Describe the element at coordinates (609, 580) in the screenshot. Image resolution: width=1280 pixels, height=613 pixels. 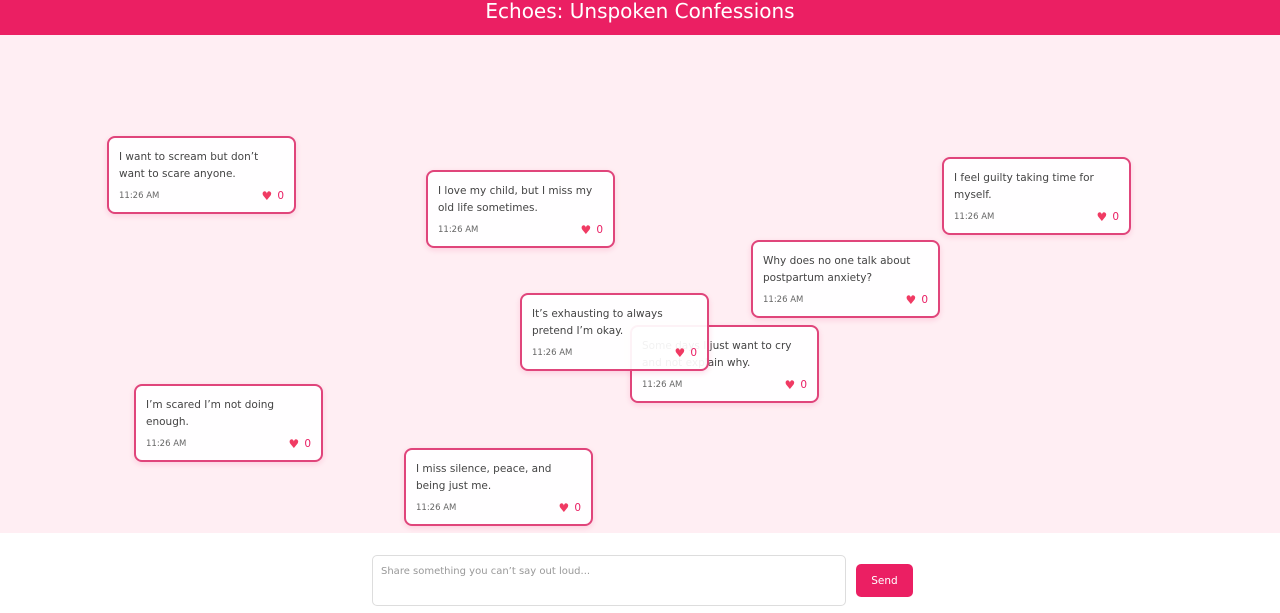
I see `confession-input` at that location.